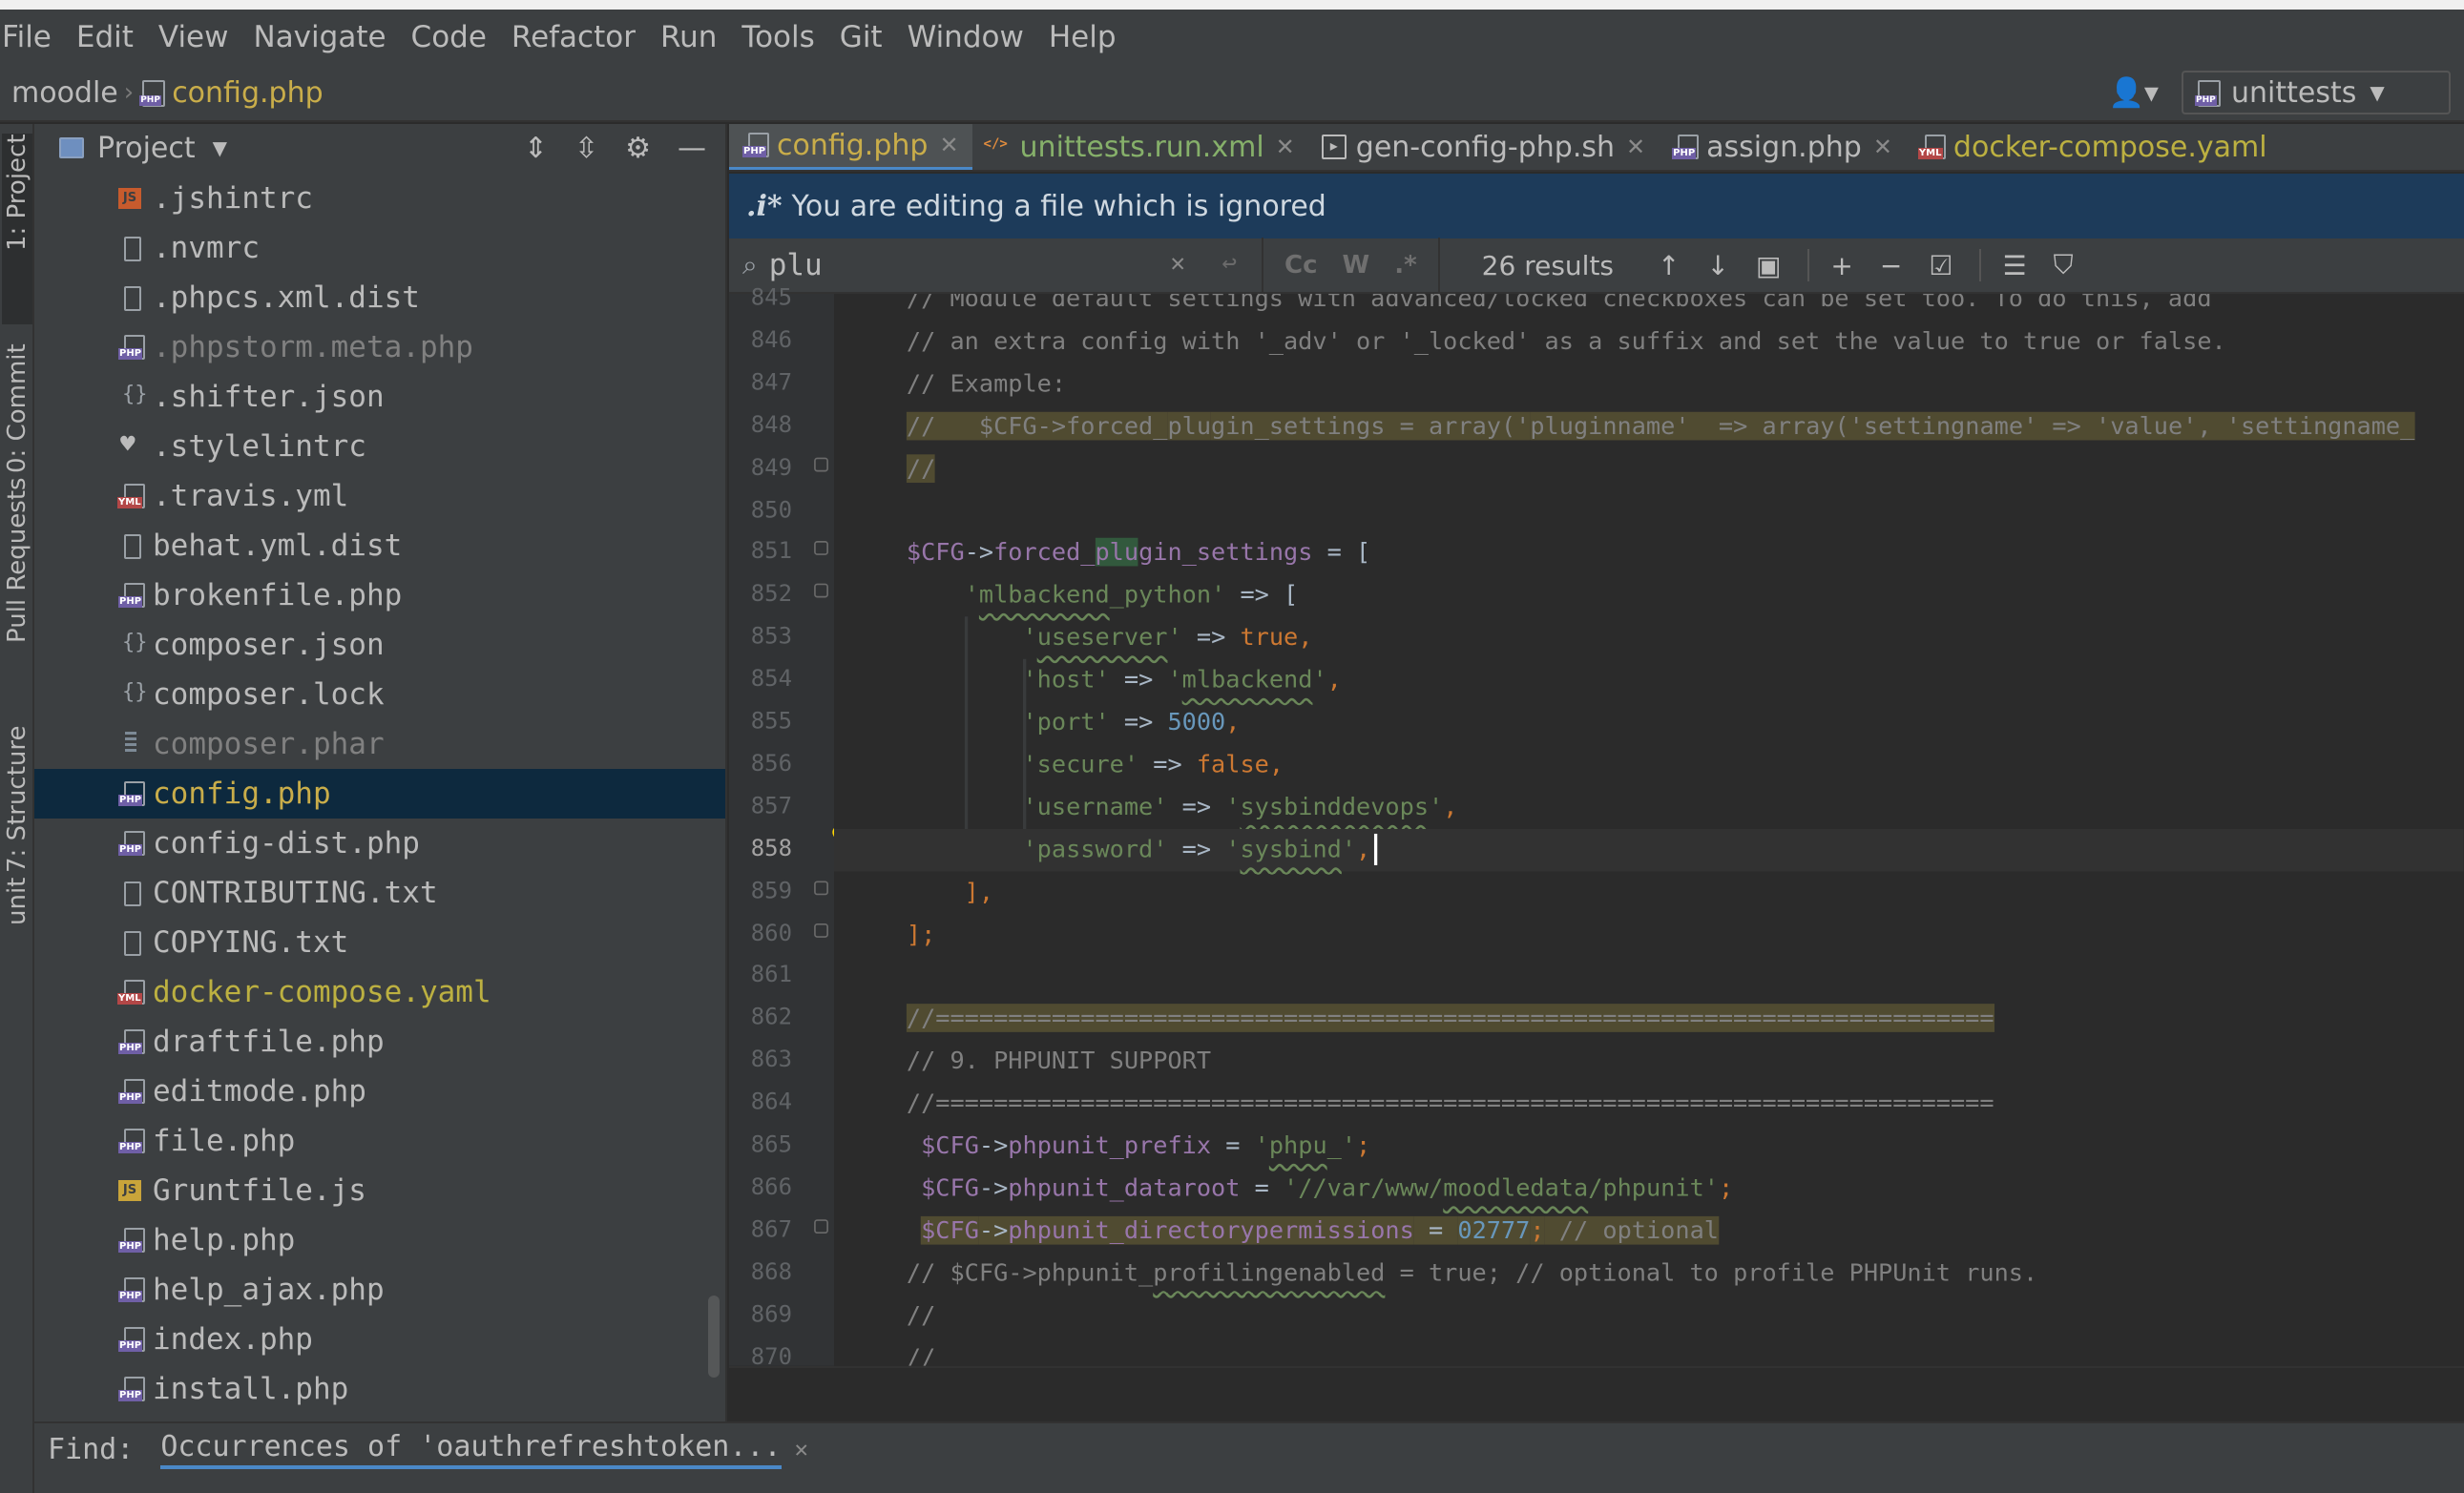  I want to click on editor-tab: gen-config-php.sh ✕, so click(1484, 147).